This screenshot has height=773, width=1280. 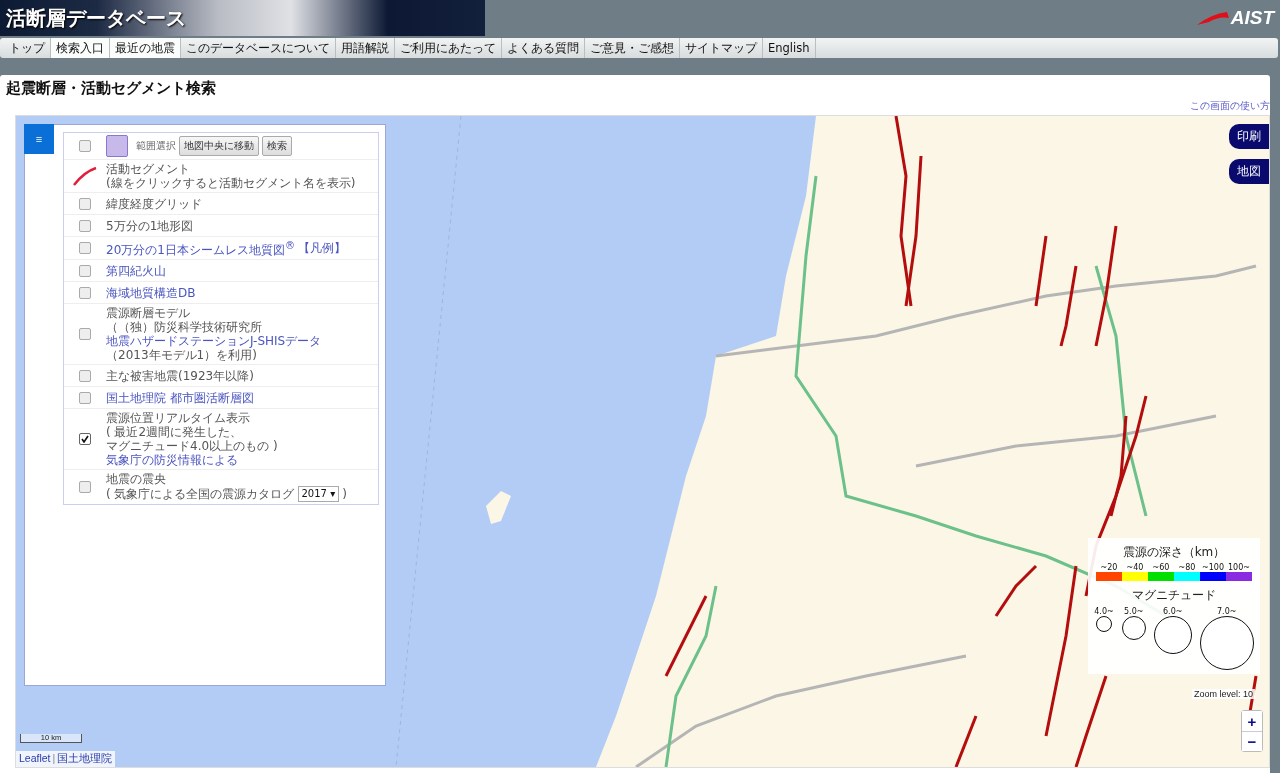 I want to click on help-link: この画面の使い方, so click(x=1230, y=107).